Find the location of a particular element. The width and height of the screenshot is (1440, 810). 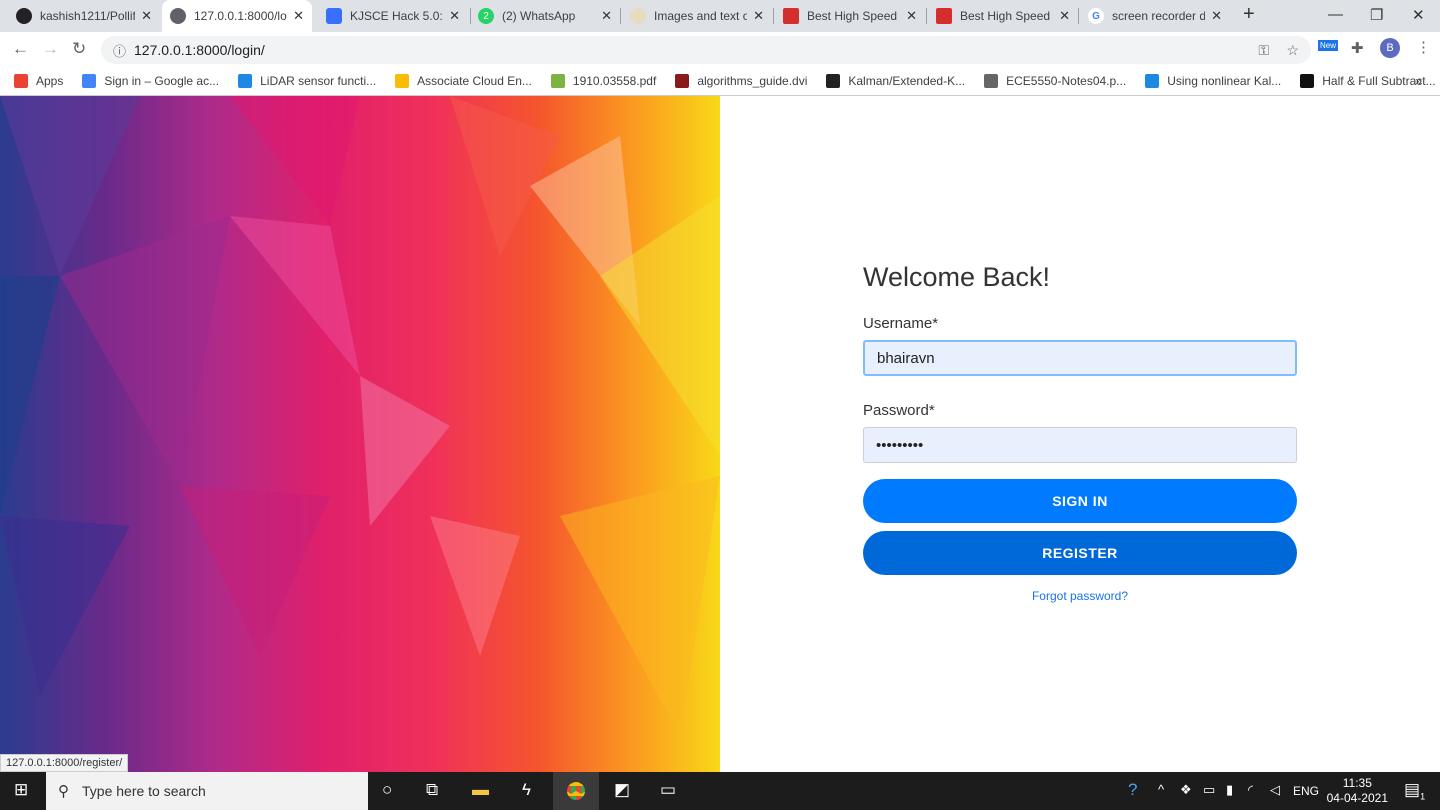

dropbox-icon: ❖ is located at coordinates (1186, 790).